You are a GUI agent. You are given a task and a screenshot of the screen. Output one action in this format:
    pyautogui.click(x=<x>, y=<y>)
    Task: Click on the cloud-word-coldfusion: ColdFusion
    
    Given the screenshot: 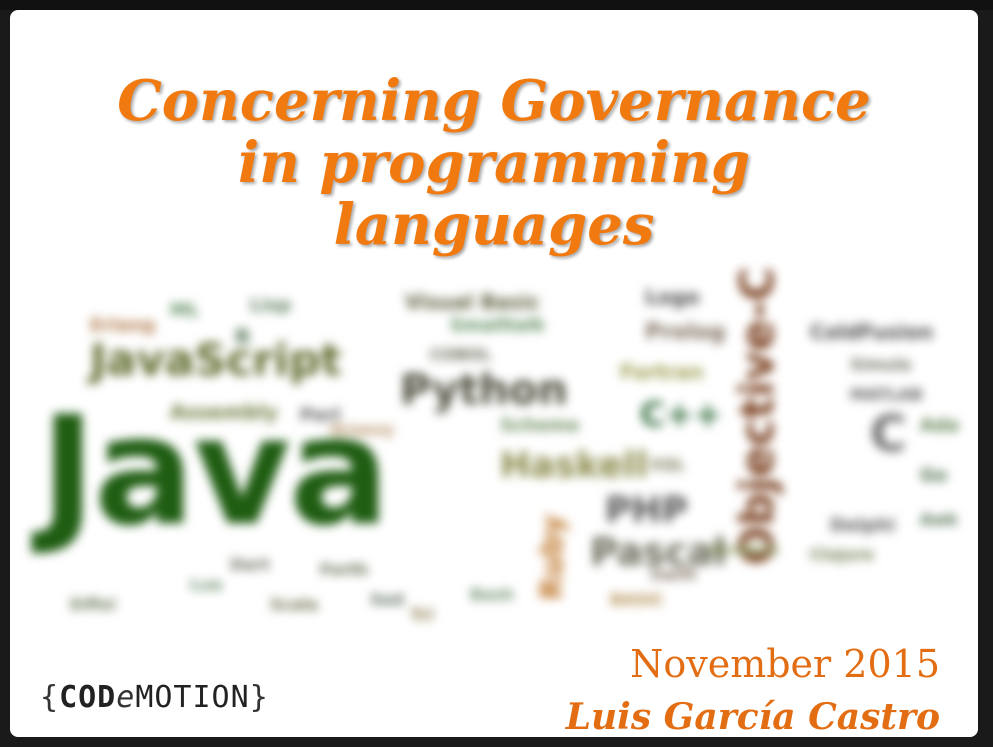 What is the action you would take?
    pyautogui.click(x=872, y=332)
    